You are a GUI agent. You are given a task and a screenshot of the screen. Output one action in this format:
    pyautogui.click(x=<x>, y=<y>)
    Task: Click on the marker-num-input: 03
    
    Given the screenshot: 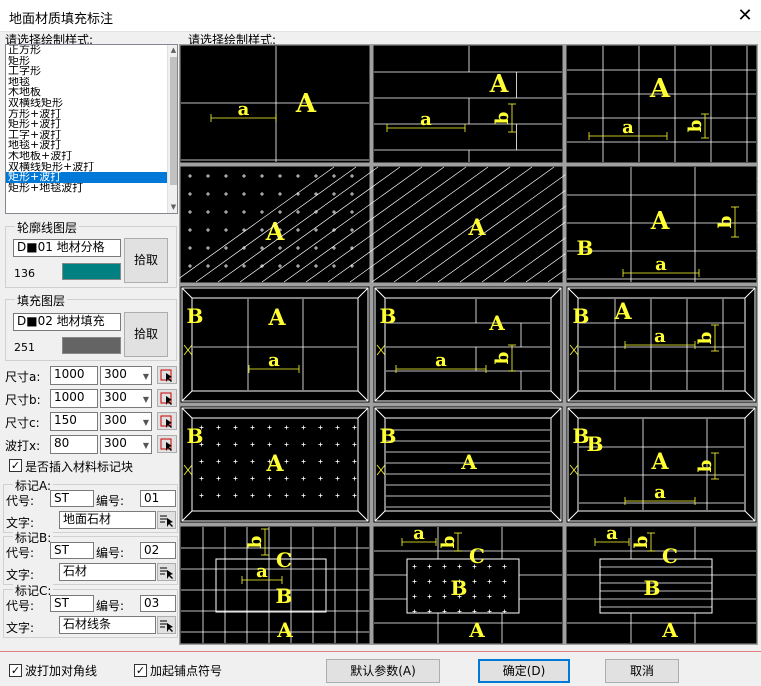 What is the action you would take?
    pyautogui.click(x=158, y=603)
    